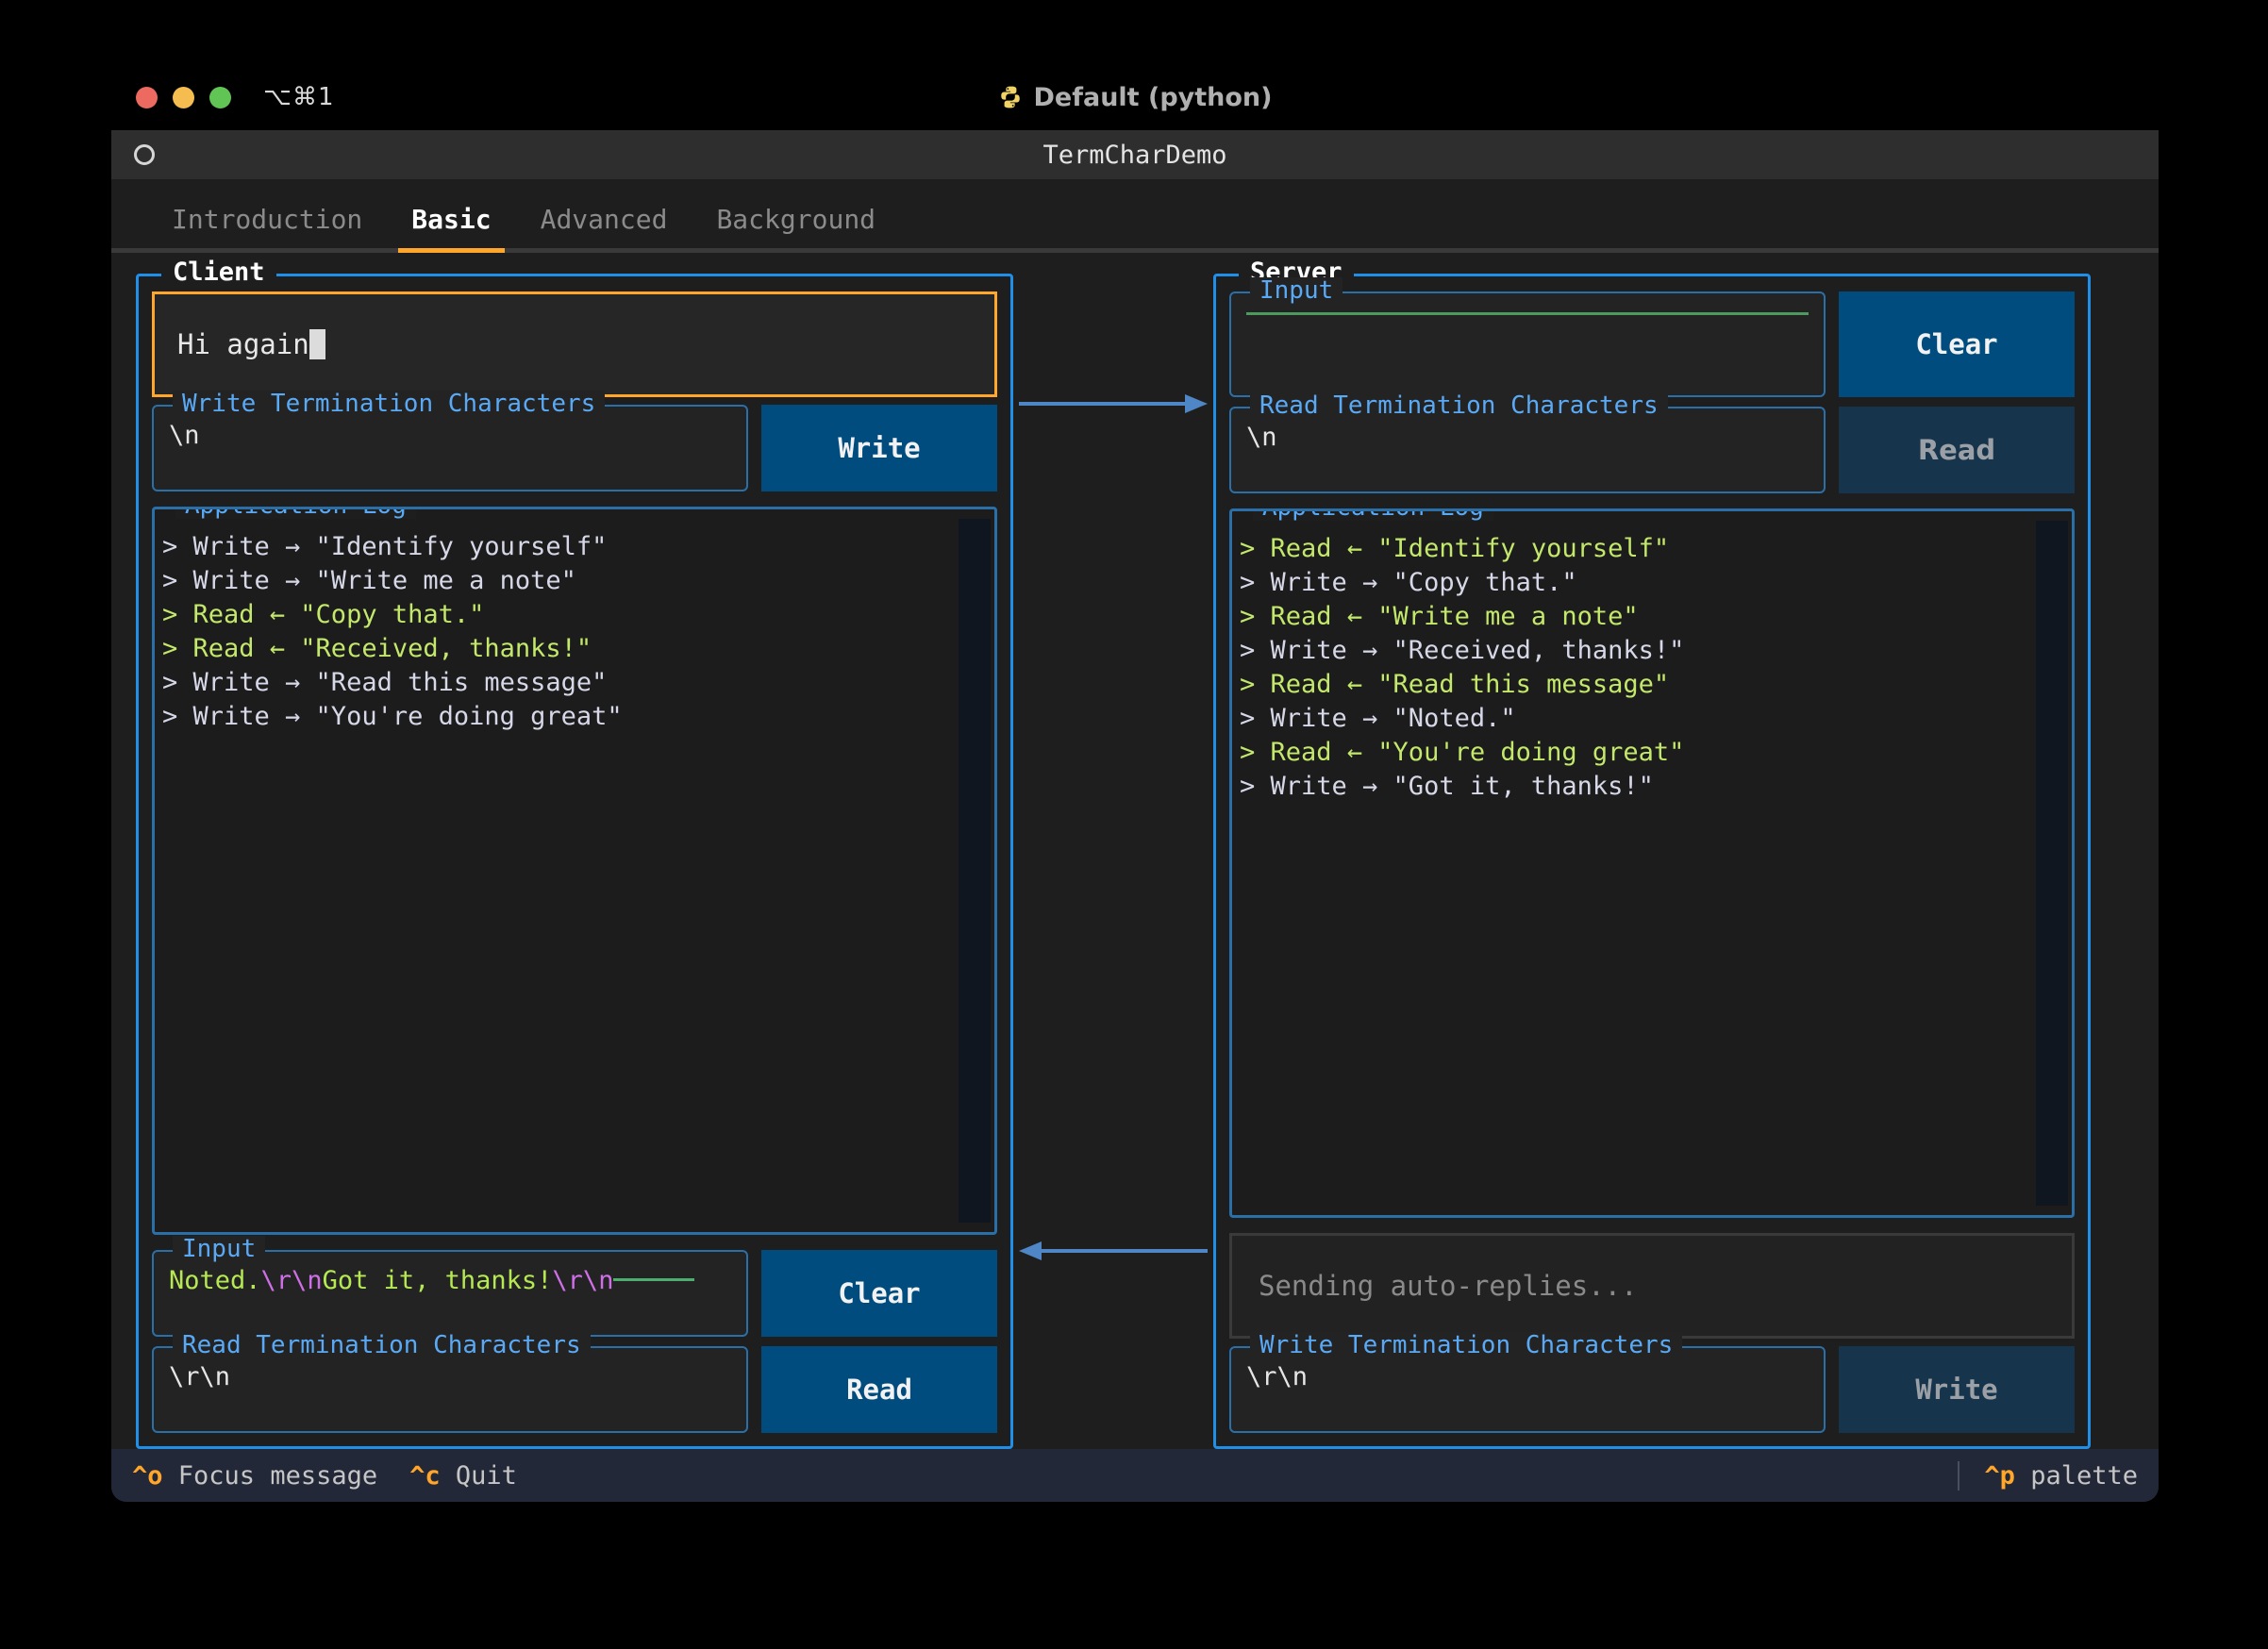 This screenshot has height=1649, width=2268. What do you see at coordinates (1463, 650) in the screenshot?
I see `log-line: > Write → "Received, thanks!"` at bounding box center [1463, 650].